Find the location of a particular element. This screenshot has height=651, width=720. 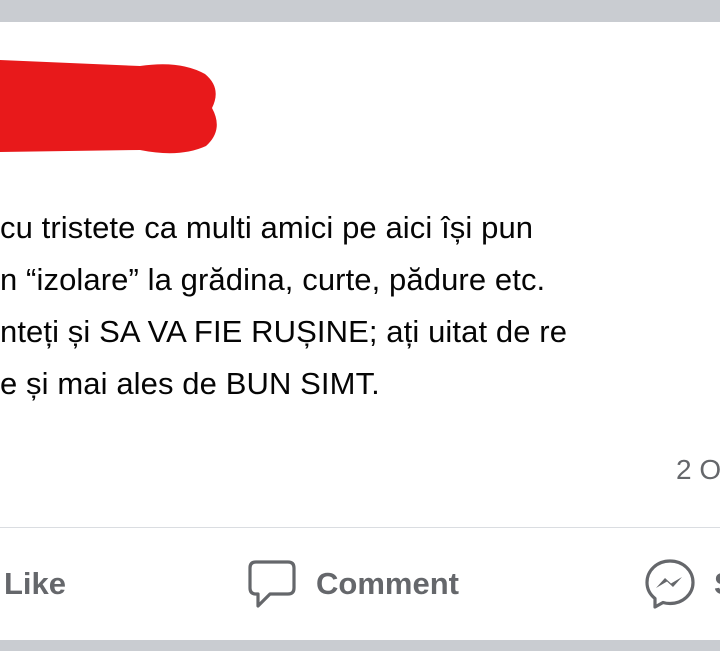

share-button: S is located at coordinates (682, 584).